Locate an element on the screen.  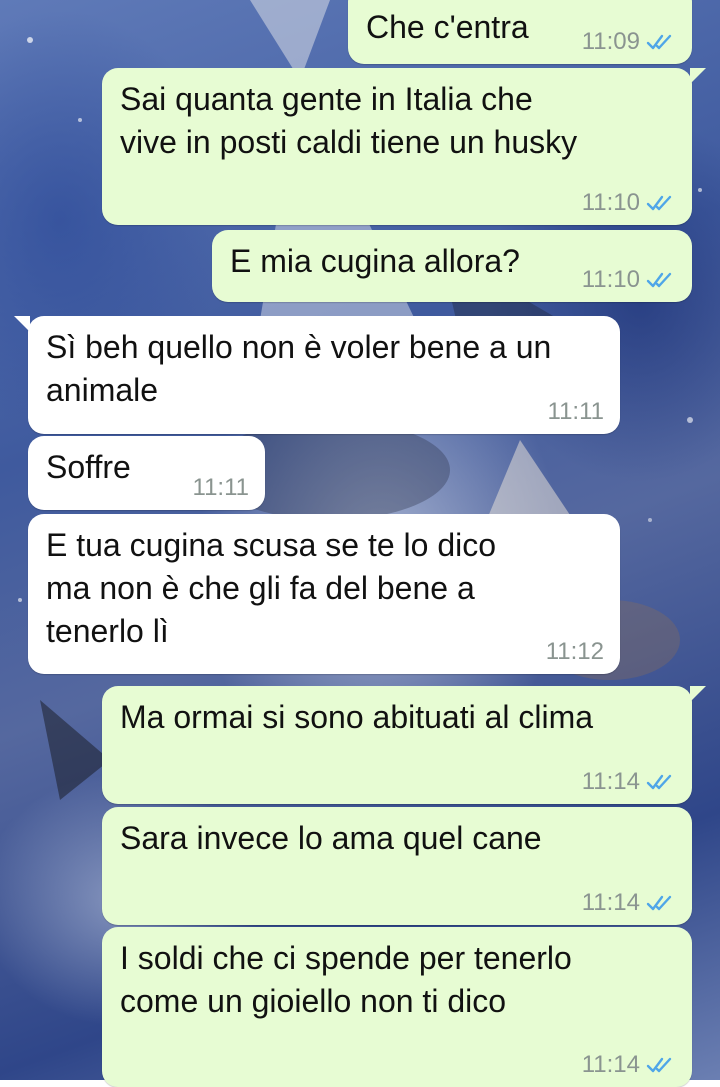
outgoing-message-bubble: Che c'entra 11:09 is located at coordinates (520, 32).